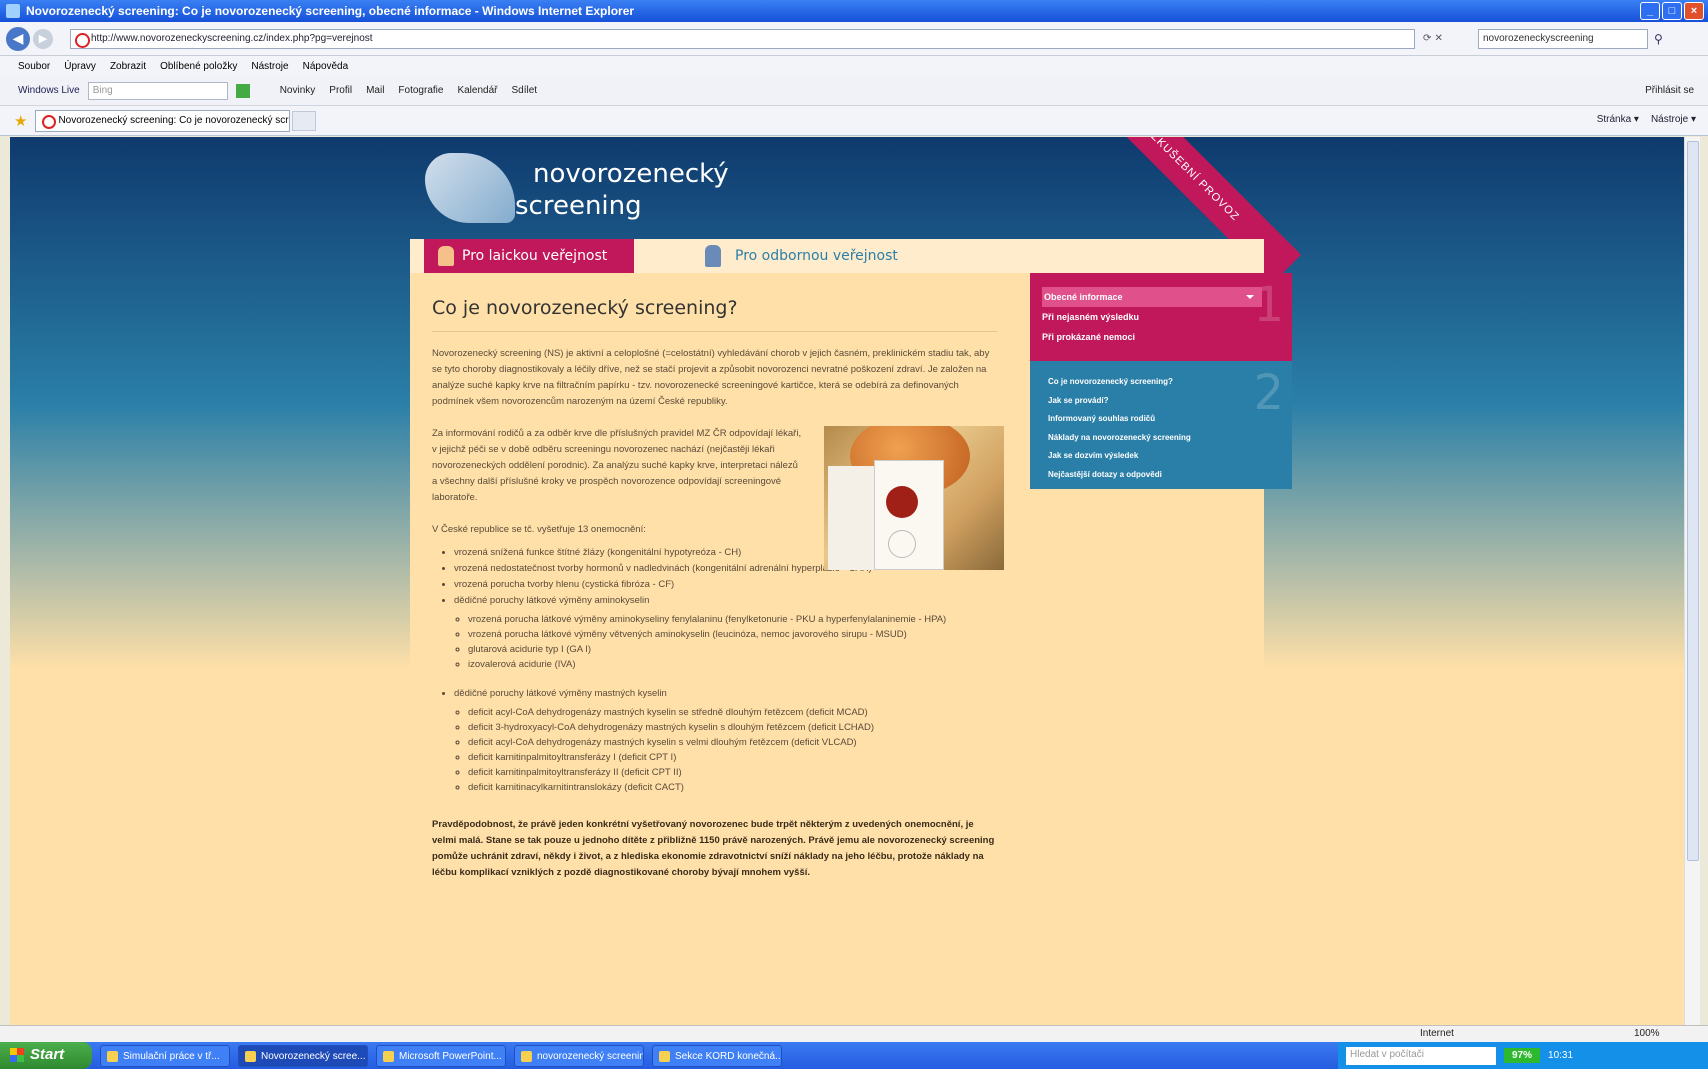 The height and width of the screenshot is (1069, 1708). Describe the element at coordinates (298, 90) in the screenshot. I see `link-news: Novinky` at that location.